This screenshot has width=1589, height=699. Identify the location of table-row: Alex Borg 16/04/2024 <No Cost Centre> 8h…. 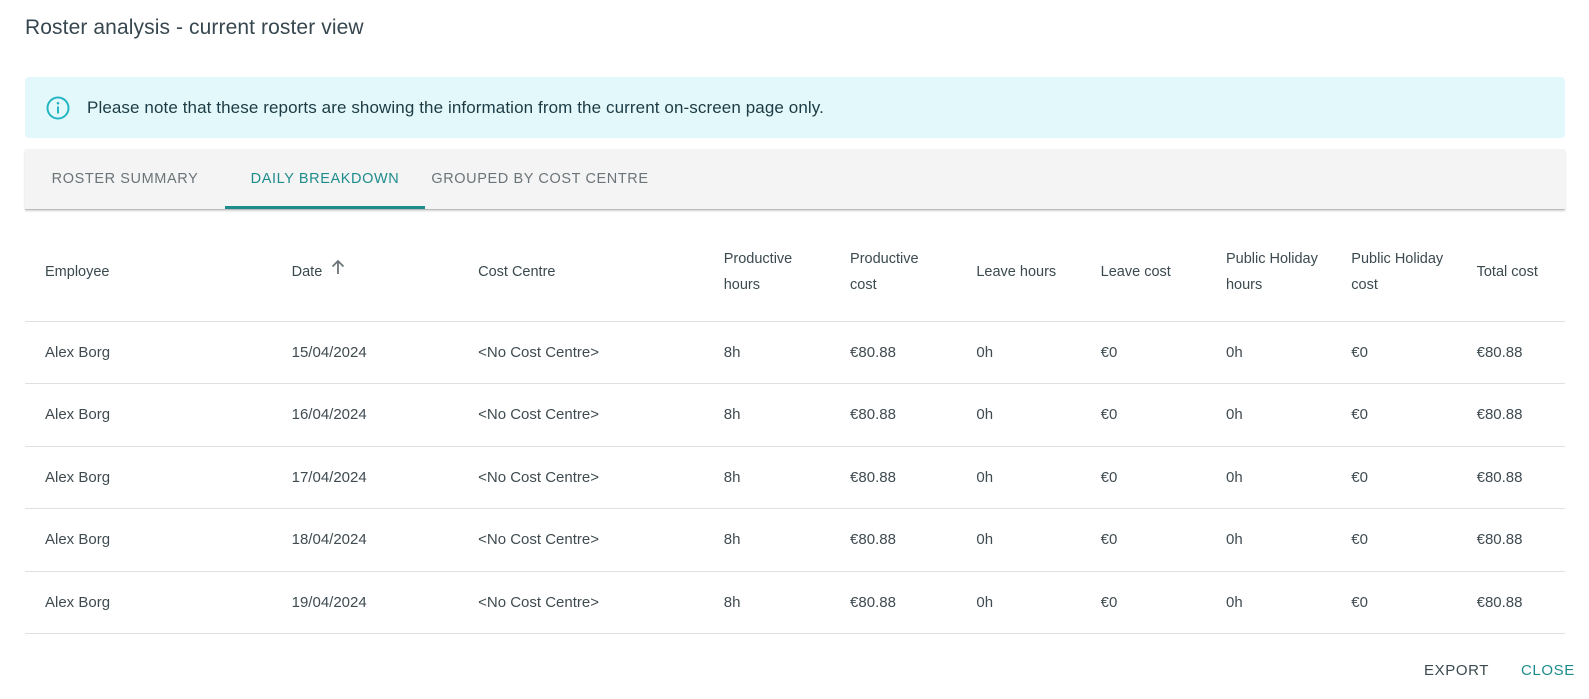
(795, 415).